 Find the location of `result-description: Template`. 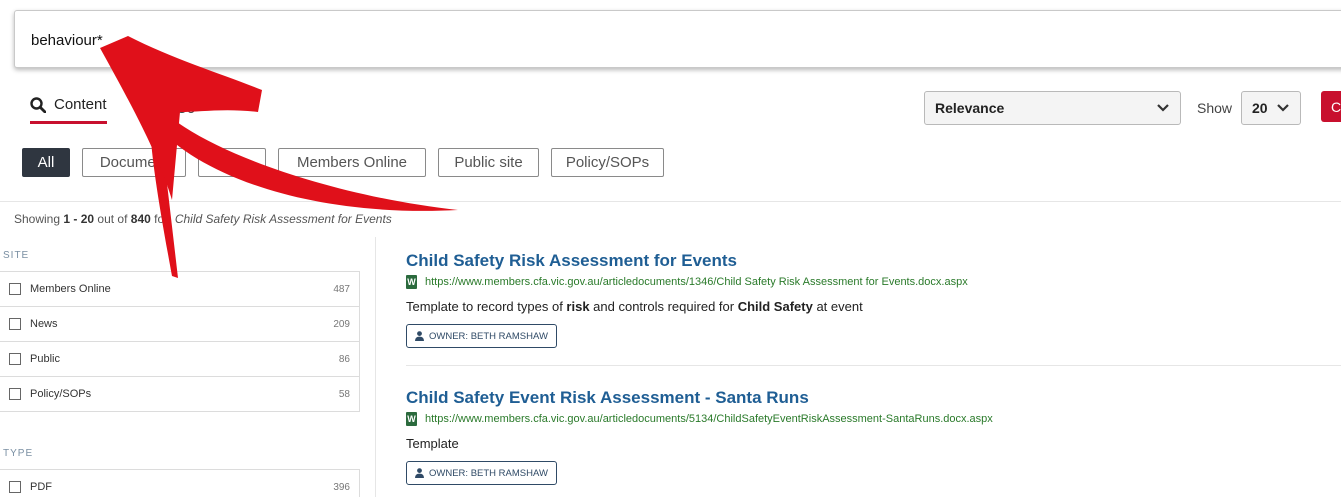

result-description: Template is located at coordinates (432, 443).